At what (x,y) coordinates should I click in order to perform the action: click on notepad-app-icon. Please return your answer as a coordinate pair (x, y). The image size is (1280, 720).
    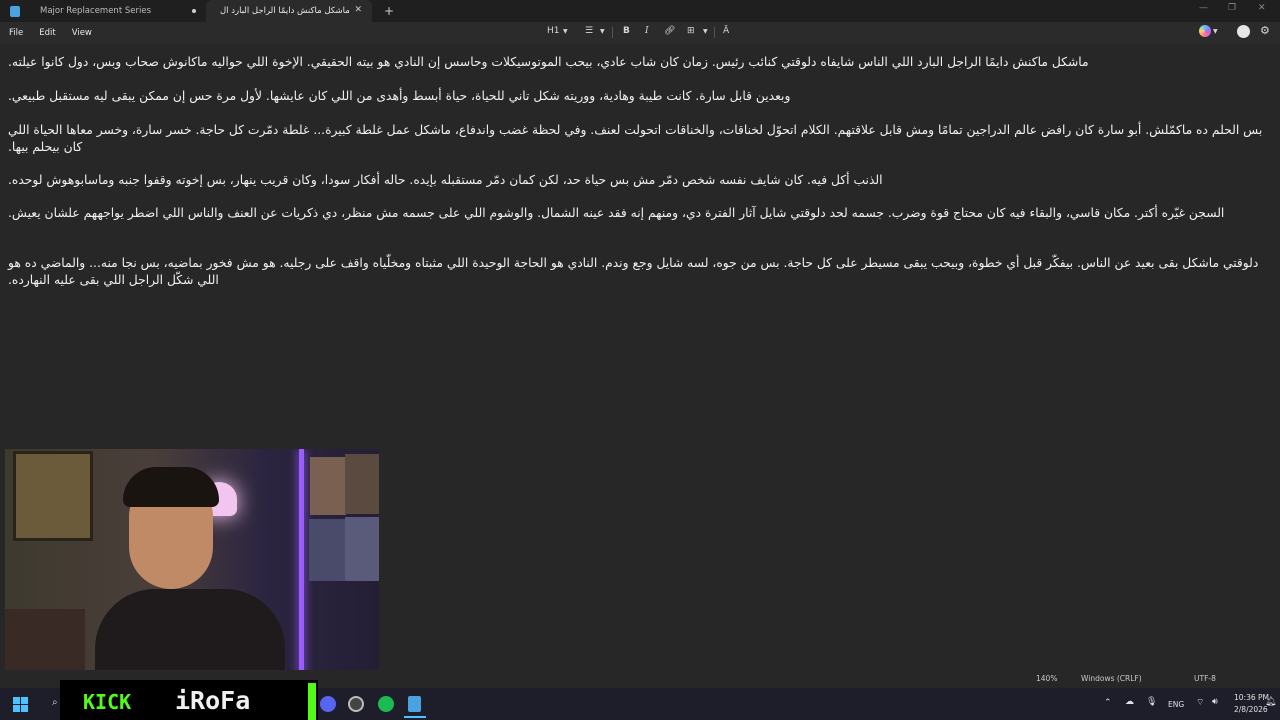
    Looking at the image, I should click on (15, 11).